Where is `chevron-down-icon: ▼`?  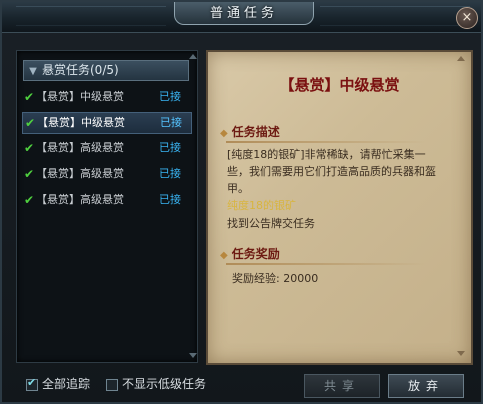 chevron-down-icon: ▼ is located at coordinates (33, 71).